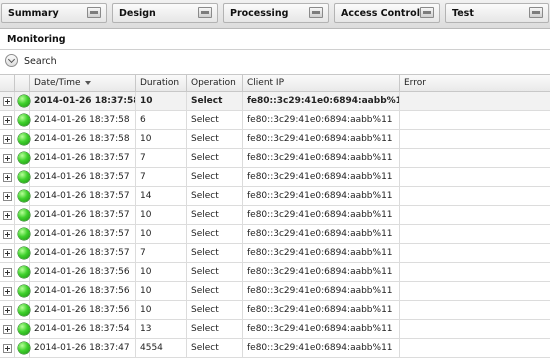  Describe the element at coordinates (463, 13) in the screenshot. I see `tab-test-label: Test` at that location.